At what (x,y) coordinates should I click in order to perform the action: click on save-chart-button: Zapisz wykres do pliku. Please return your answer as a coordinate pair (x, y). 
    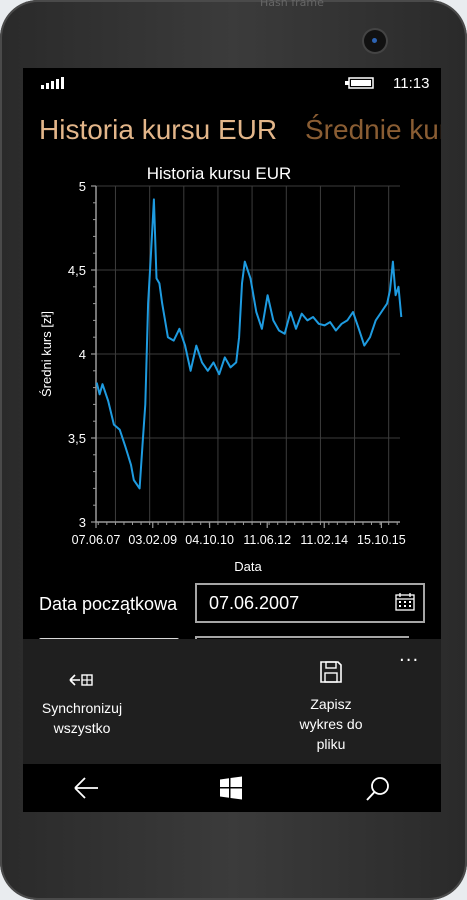
    Looking at the image, I should click on (331, 707).